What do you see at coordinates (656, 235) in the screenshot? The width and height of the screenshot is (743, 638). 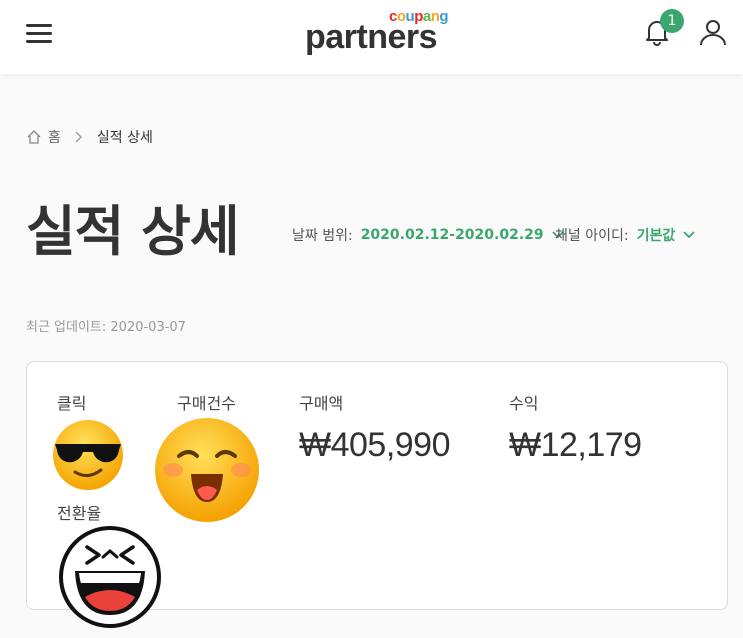 I see `channel-id-value: 기본값` at bounding box center [656, 235].